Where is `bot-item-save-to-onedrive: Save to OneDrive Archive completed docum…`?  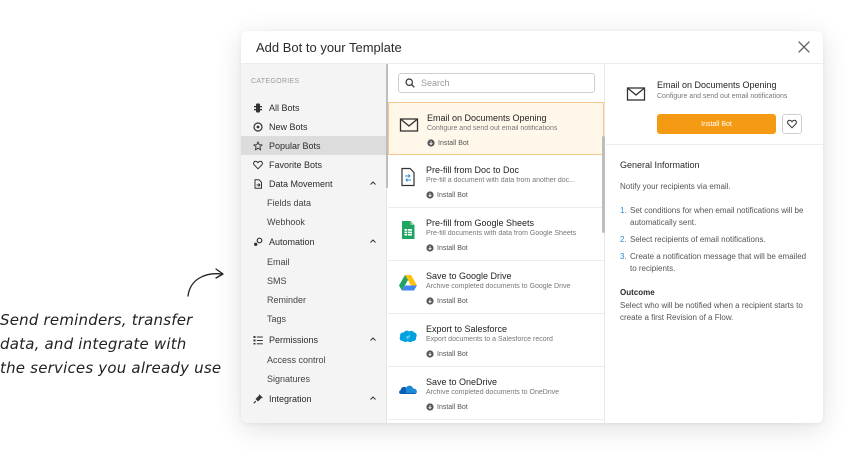
bot-item-save-to-onedrive: Save to OneDrive Archive completed docum… is located at coordinates (496, 393).